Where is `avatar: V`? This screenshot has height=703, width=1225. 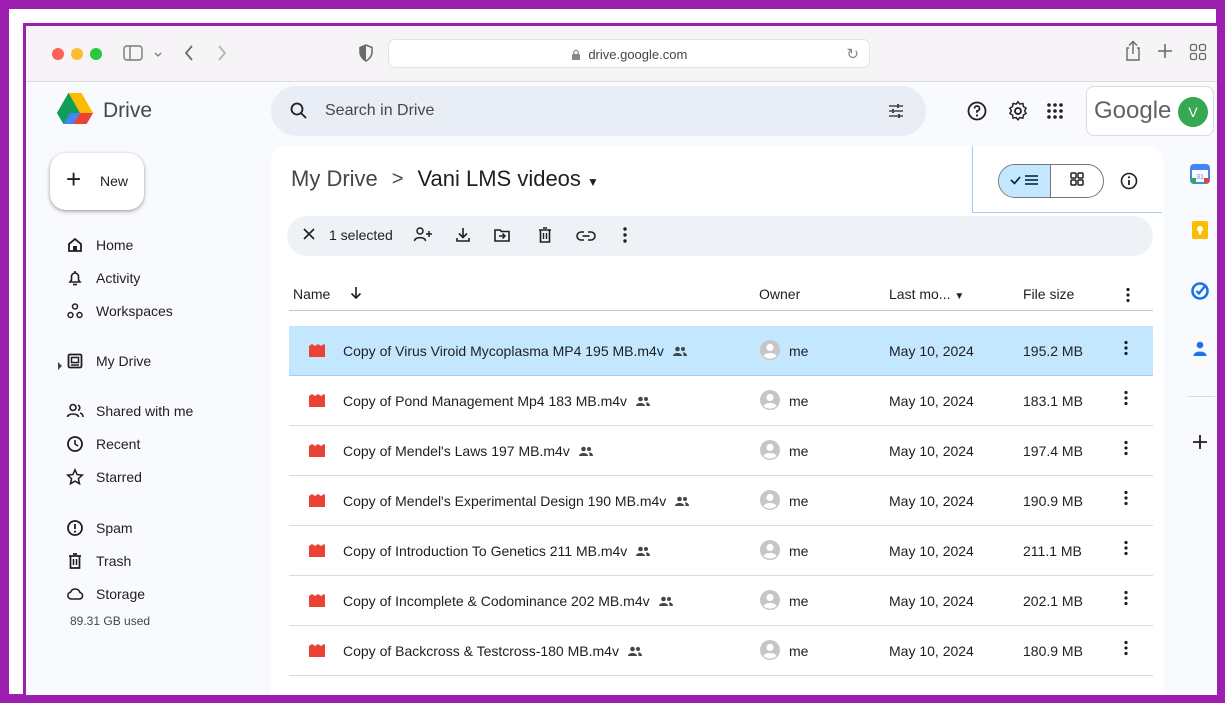
avatar: V is located at coordinates (1193, 112).